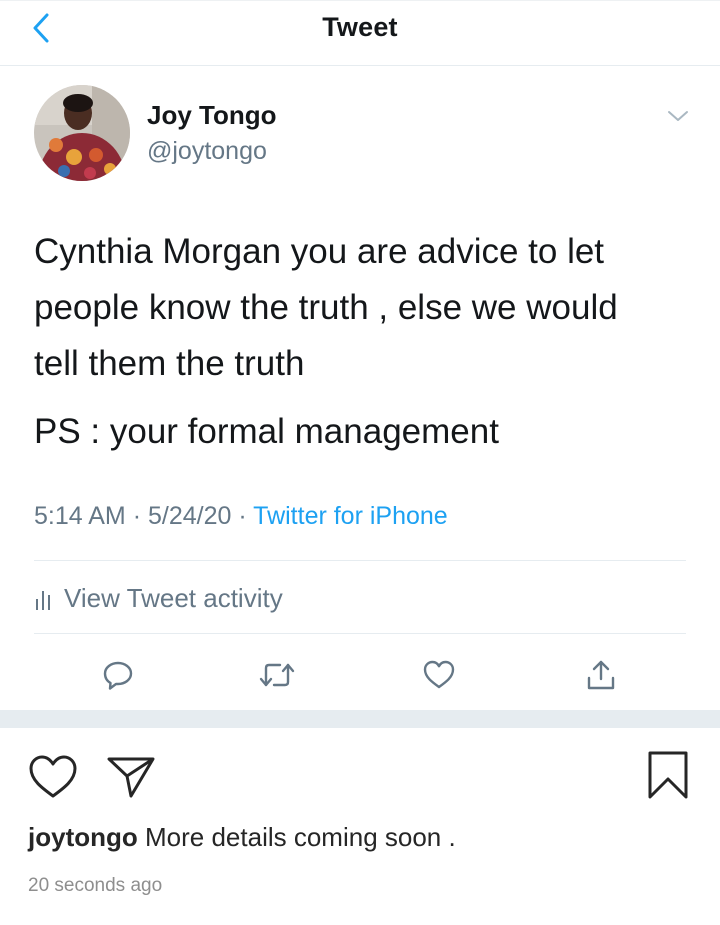 The width and height of the screenshot is (720, 925). I want to click on reply-button, so click(118, 675).